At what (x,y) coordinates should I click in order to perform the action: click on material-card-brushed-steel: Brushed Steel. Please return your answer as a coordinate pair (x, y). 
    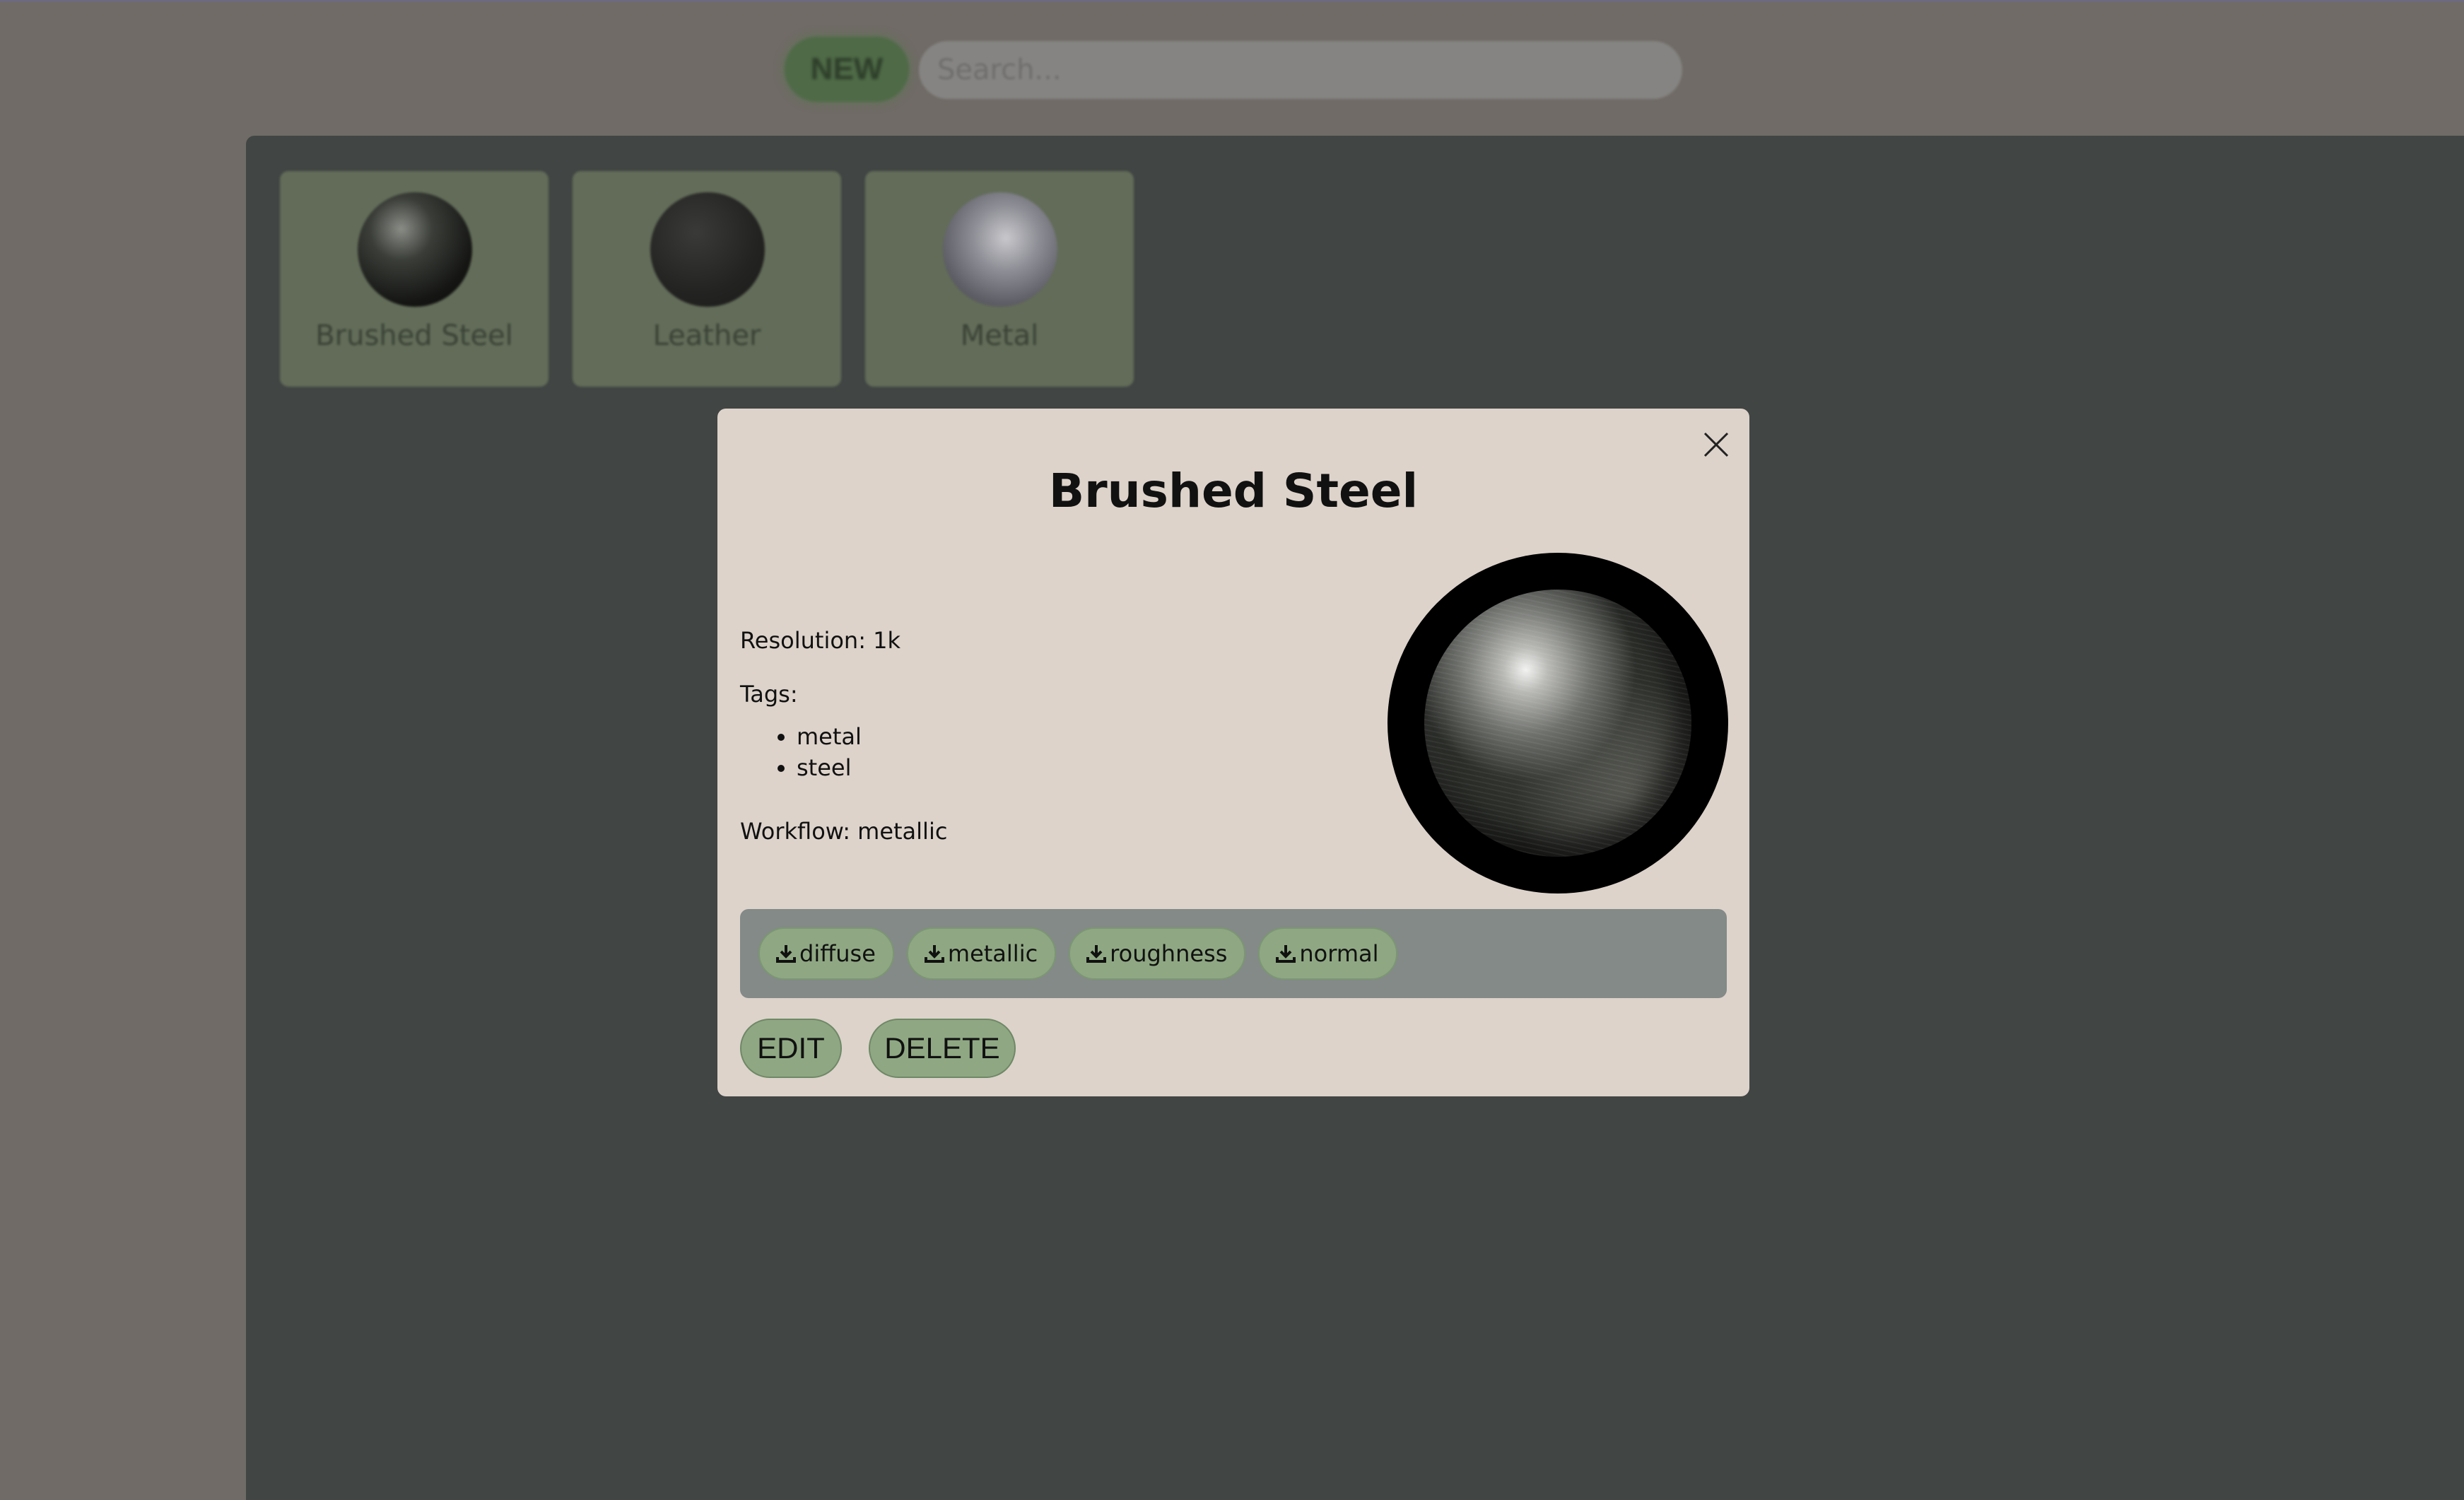
    Looking at the image, I should click on (414, 279).